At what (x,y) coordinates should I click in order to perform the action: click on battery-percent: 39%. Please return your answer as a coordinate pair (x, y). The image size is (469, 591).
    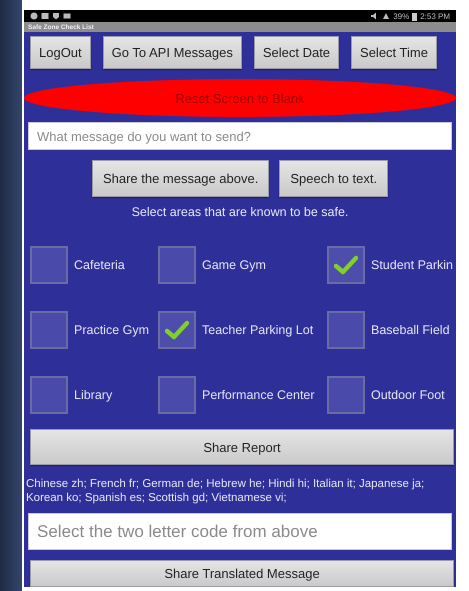
    Looking at the image, I should click on (401, 16).